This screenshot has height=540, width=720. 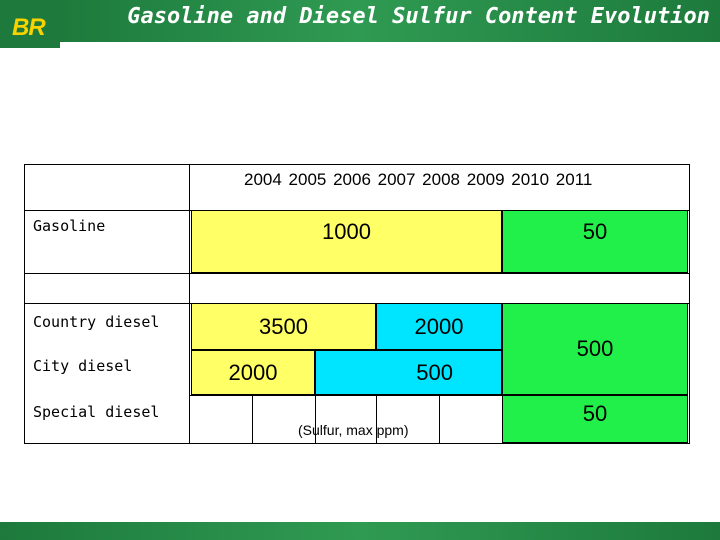 I want to click on special-diesel-50-cell: 50, so click(x=595, y=419).